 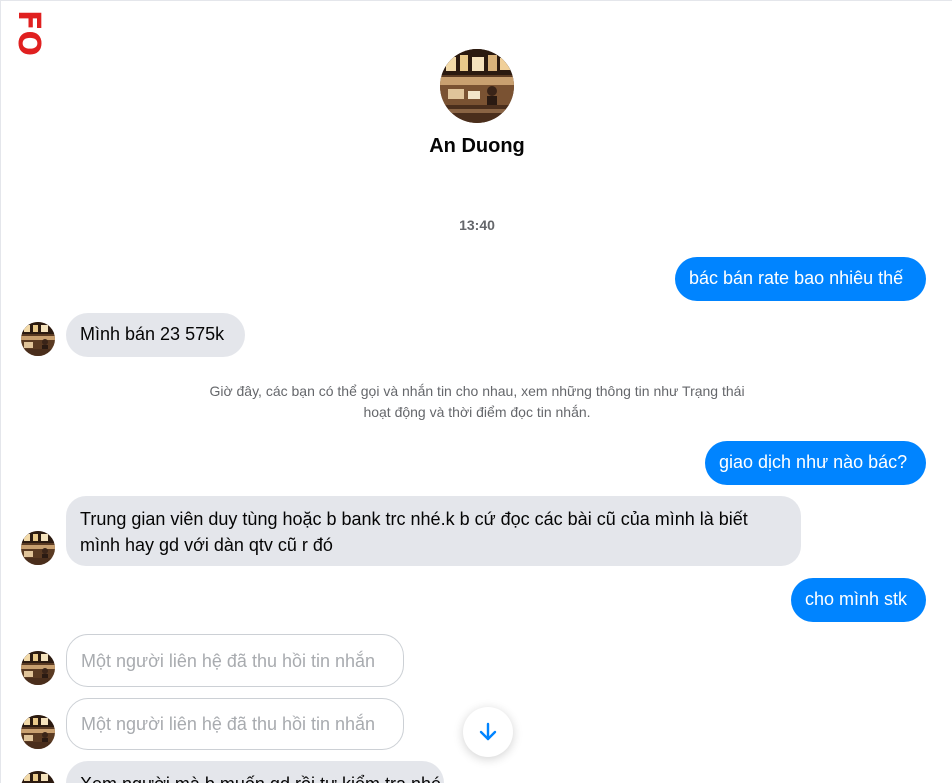 I want to click on message-timestamp: 13:40, so click(x=477, y=225).